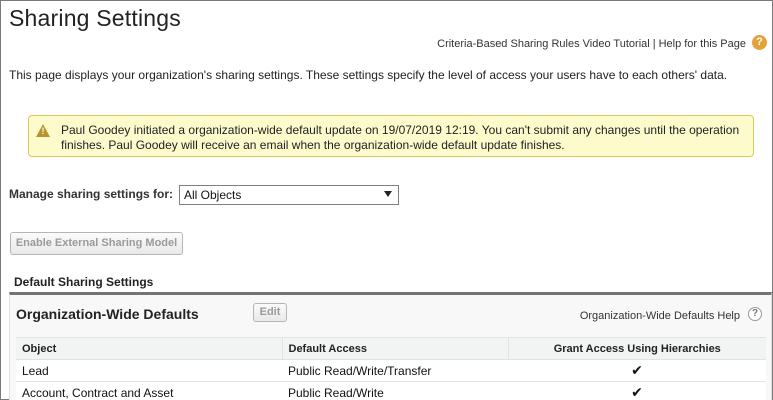  What do you see at coordinates (91, 194) in the screenshot?
I see `manage-sharing-label: Manage sharing settings for:` at bounding box center [91, 194].